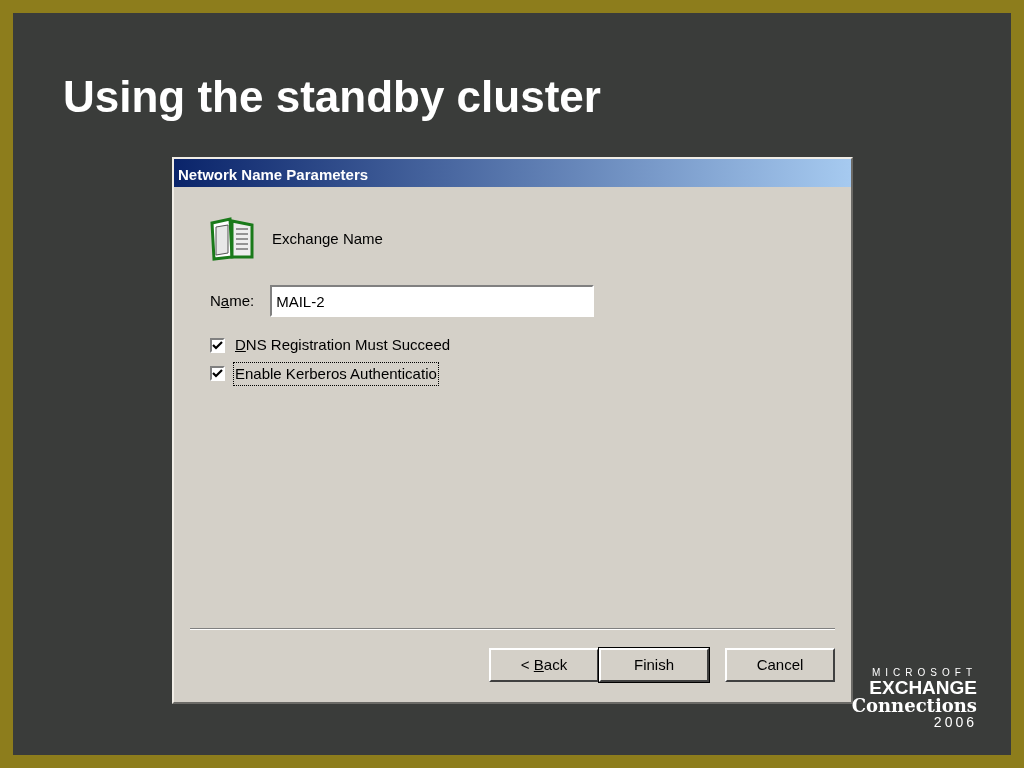 The image size is (1024, 768). What do you see at coordinates (232, 300) in the screenshot?
I see `field-label: Name:` at bounding box center [232, 300].